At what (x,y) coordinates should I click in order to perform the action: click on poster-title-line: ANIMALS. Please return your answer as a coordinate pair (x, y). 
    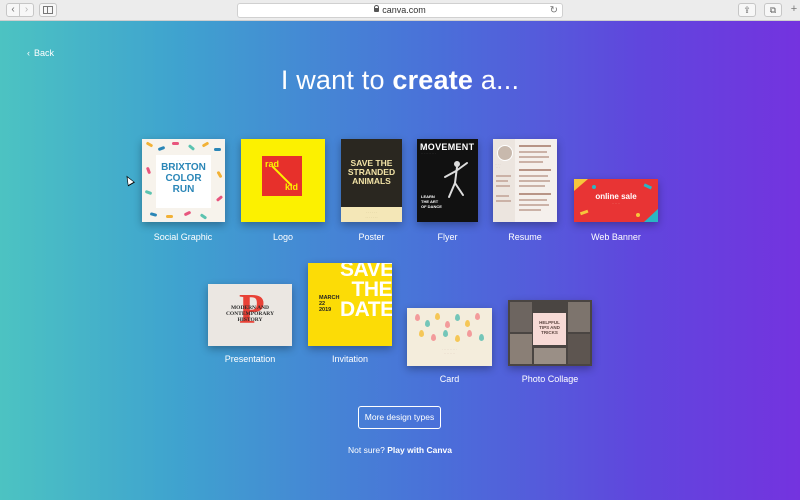
    Looking at the image, I should click on (371, 181).